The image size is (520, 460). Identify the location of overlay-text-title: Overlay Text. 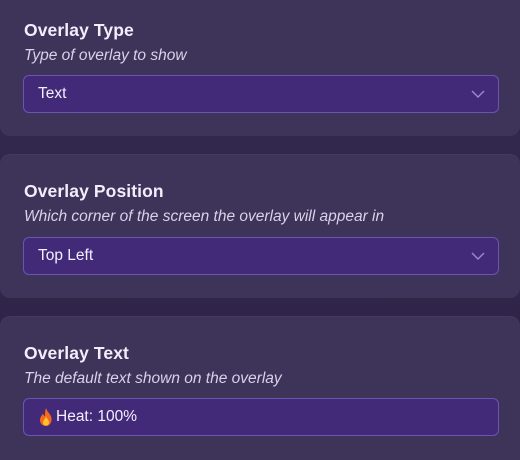
(76, 353).